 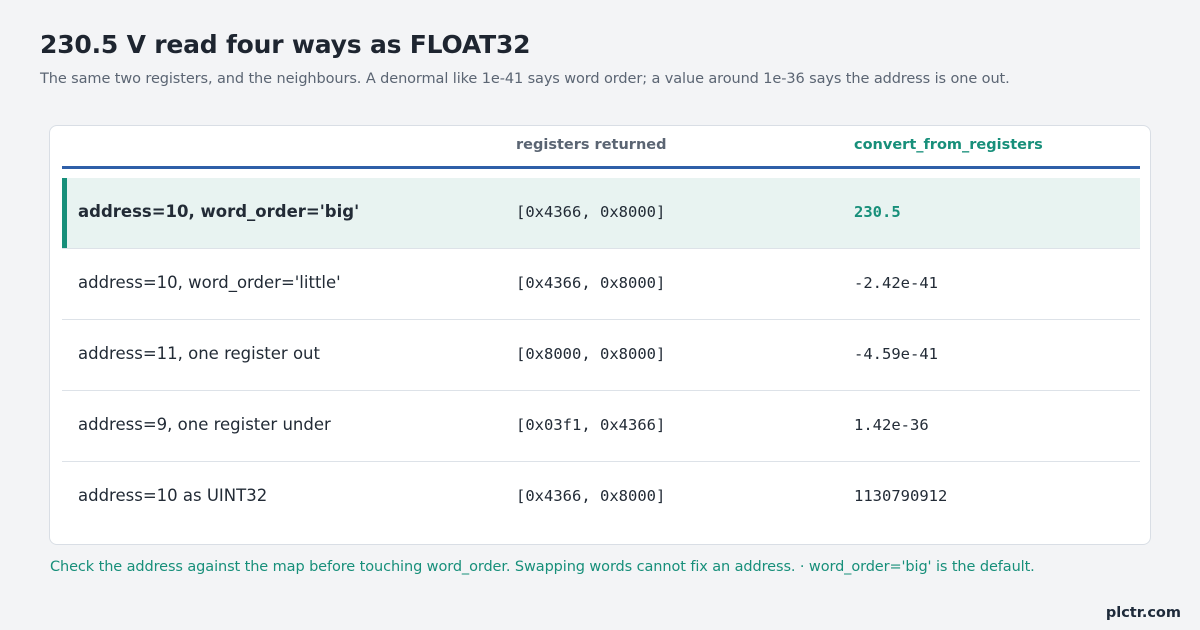 What do you see at coordinates (591, 145) in the screenshot?
I see `column-header-registers: registers returned` at bounding box center [591, 145].